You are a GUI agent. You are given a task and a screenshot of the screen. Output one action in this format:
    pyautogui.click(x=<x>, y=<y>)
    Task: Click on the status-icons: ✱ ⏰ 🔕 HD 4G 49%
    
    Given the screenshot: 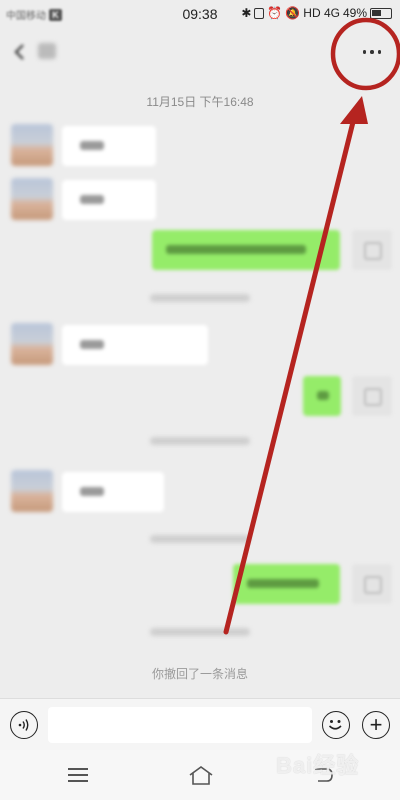 What is the action you would take?
    pyautogui.click(x=316, y=13)
    